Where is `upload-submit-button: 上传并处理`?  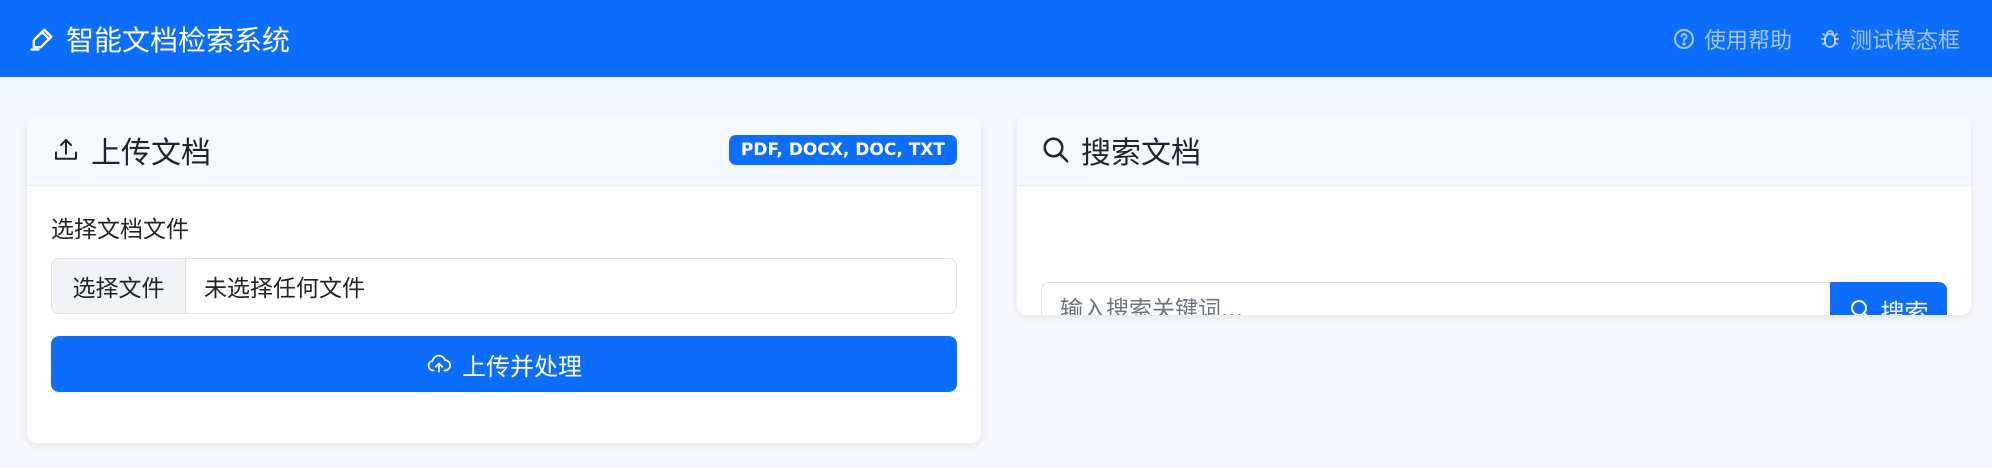 upload-submit-button: 上传并处理 is located at coordinates (504, 364).